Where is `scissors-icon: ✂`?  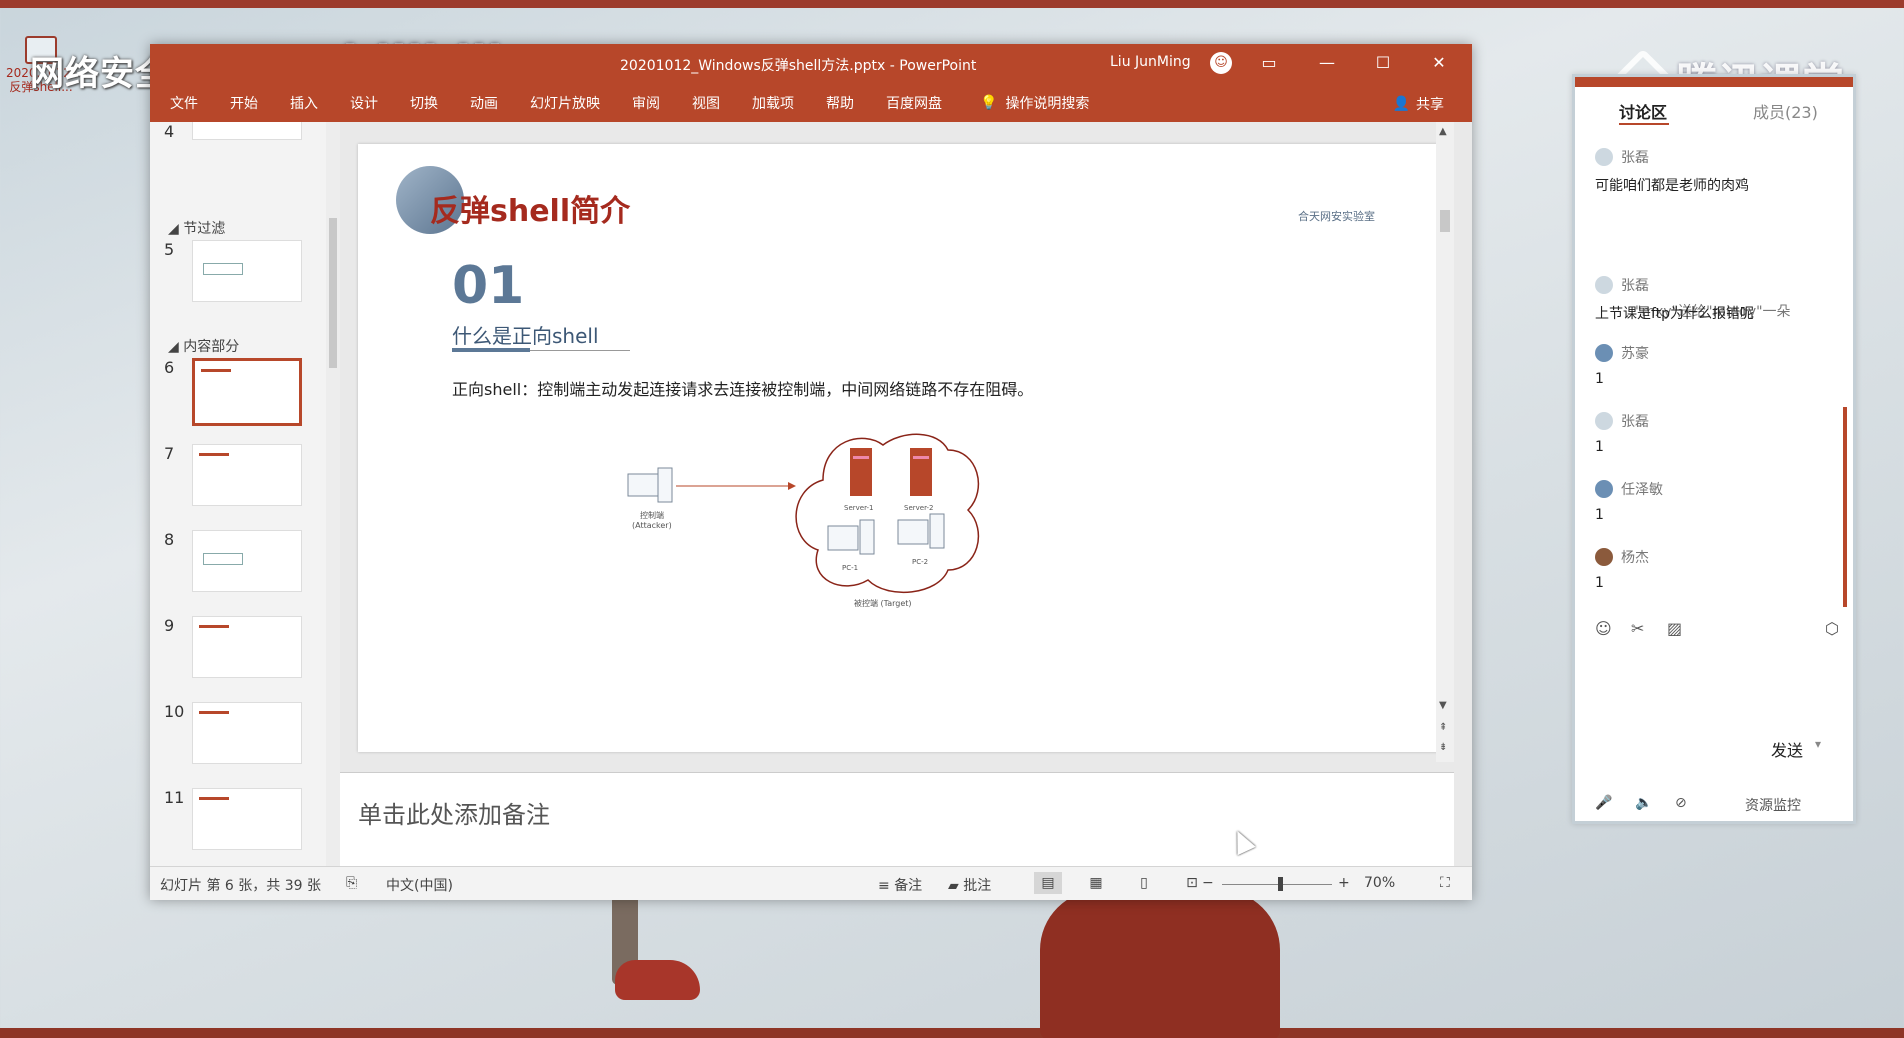 scissors-icon: ✂ is located at coordinates (1637, 628).